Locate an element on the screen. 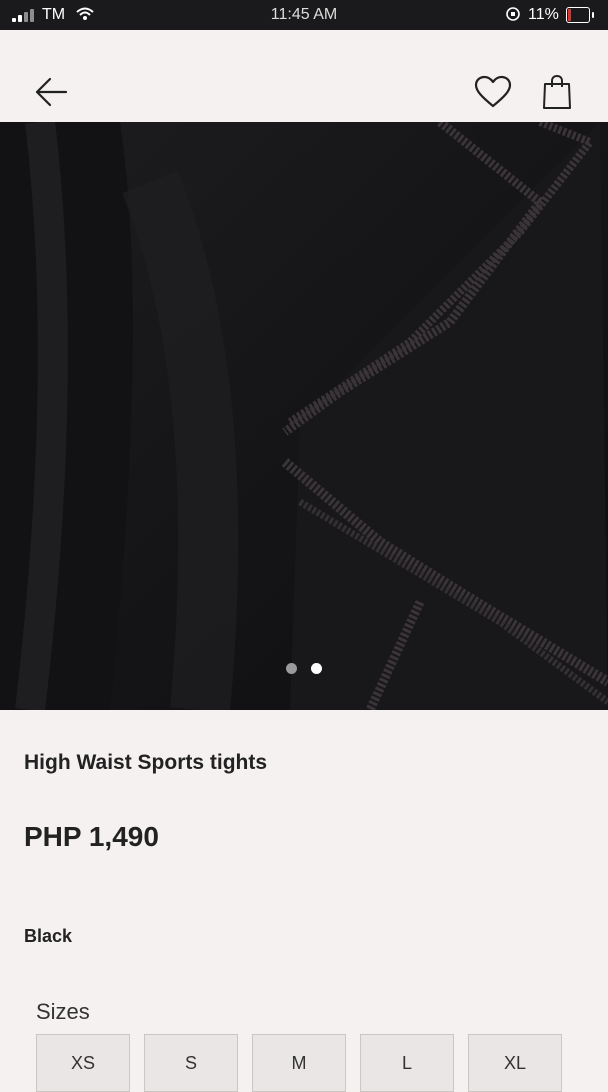 This screenshot has height=1092, width=608. wishlist-button is located at coordinates (493, 92).